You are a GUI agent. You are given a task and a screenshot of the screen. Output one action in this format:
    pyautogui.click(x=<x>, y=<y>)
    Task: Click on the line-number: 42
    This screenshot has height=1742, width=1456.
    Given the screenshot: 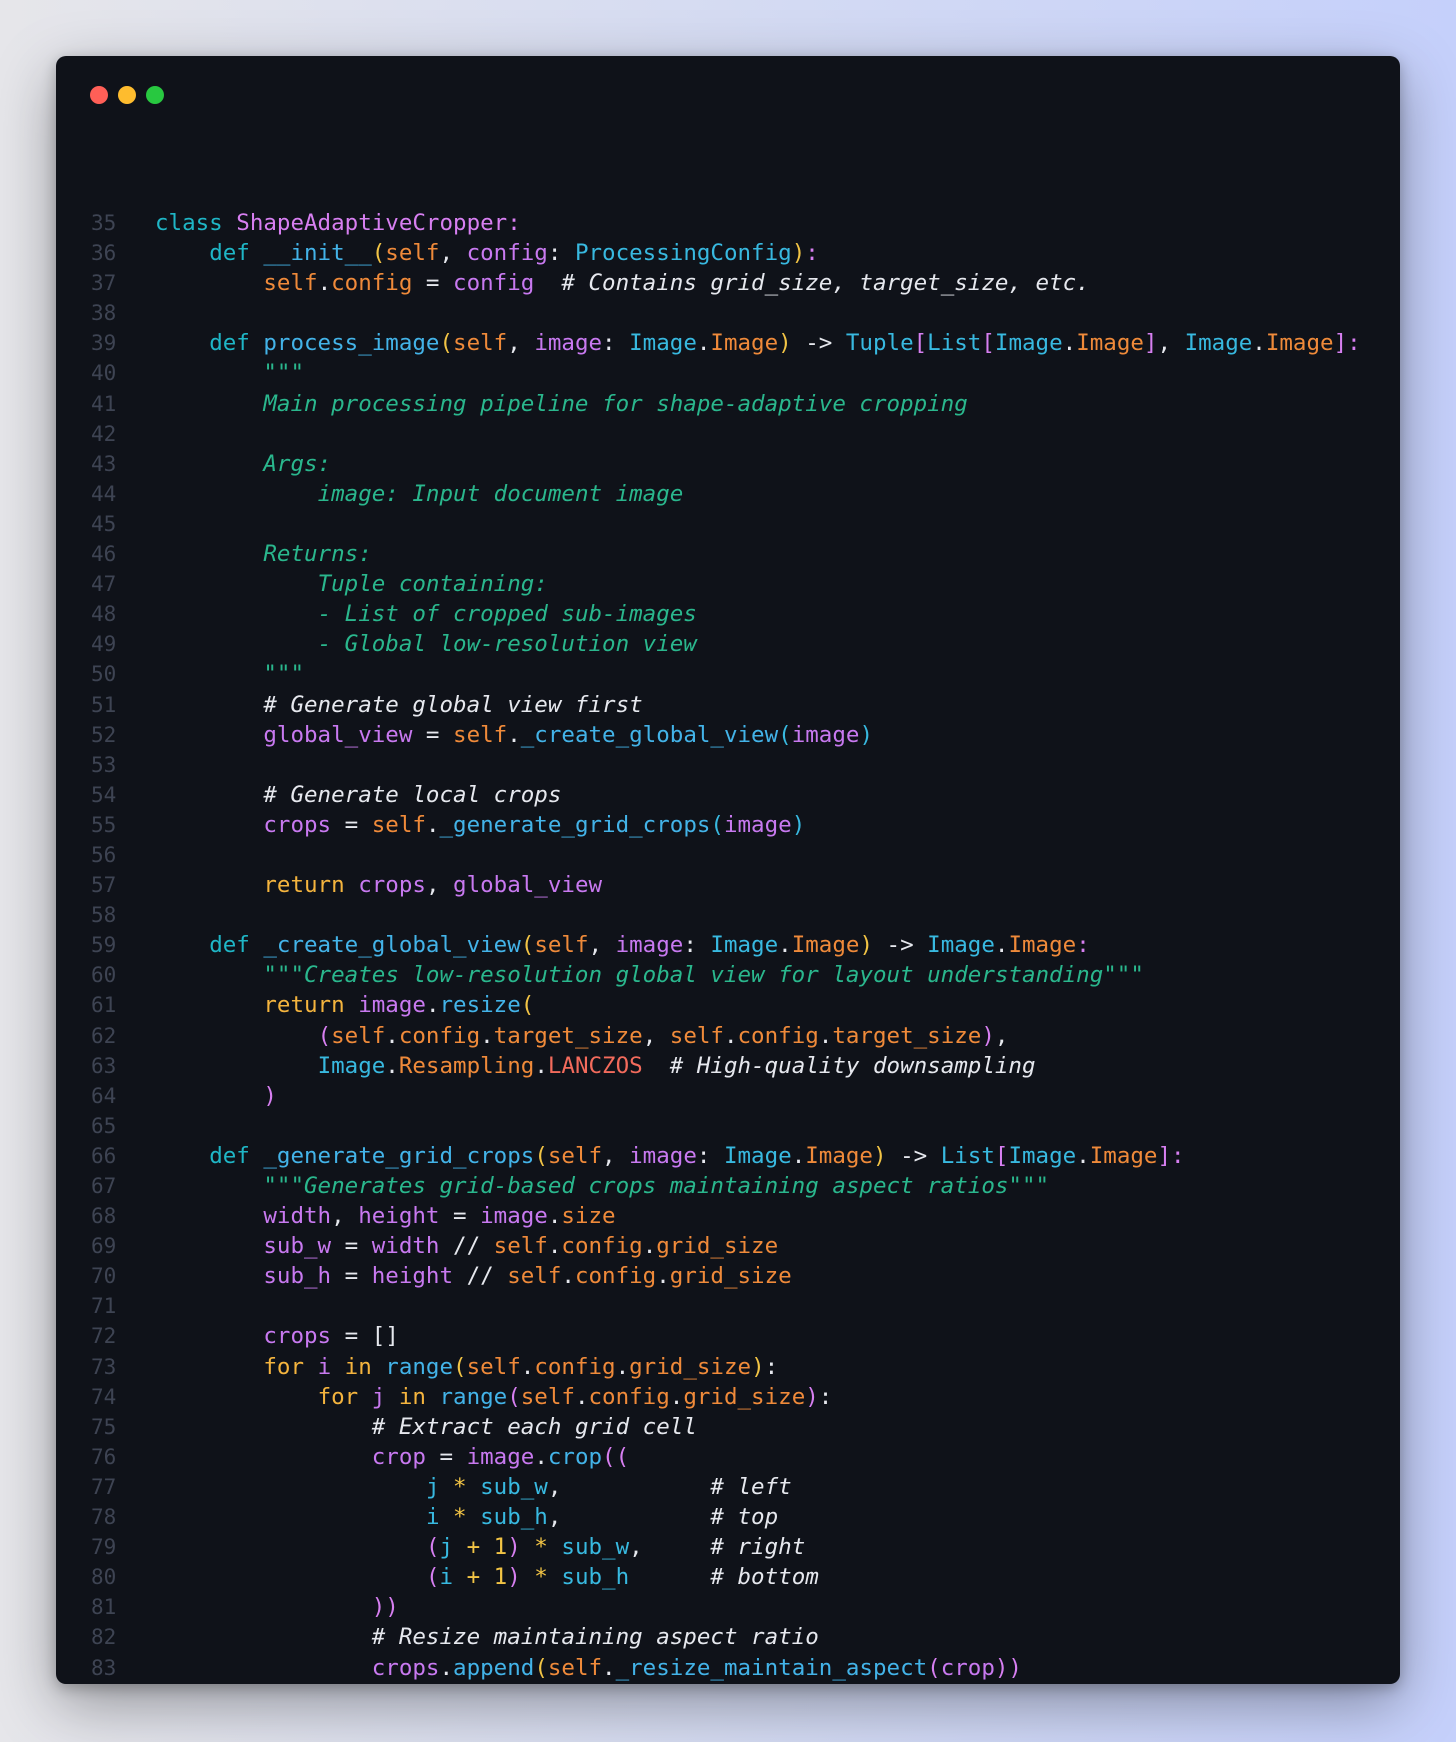 What is the action you would take?
    pyautogui.click(x=104, y=433)
    